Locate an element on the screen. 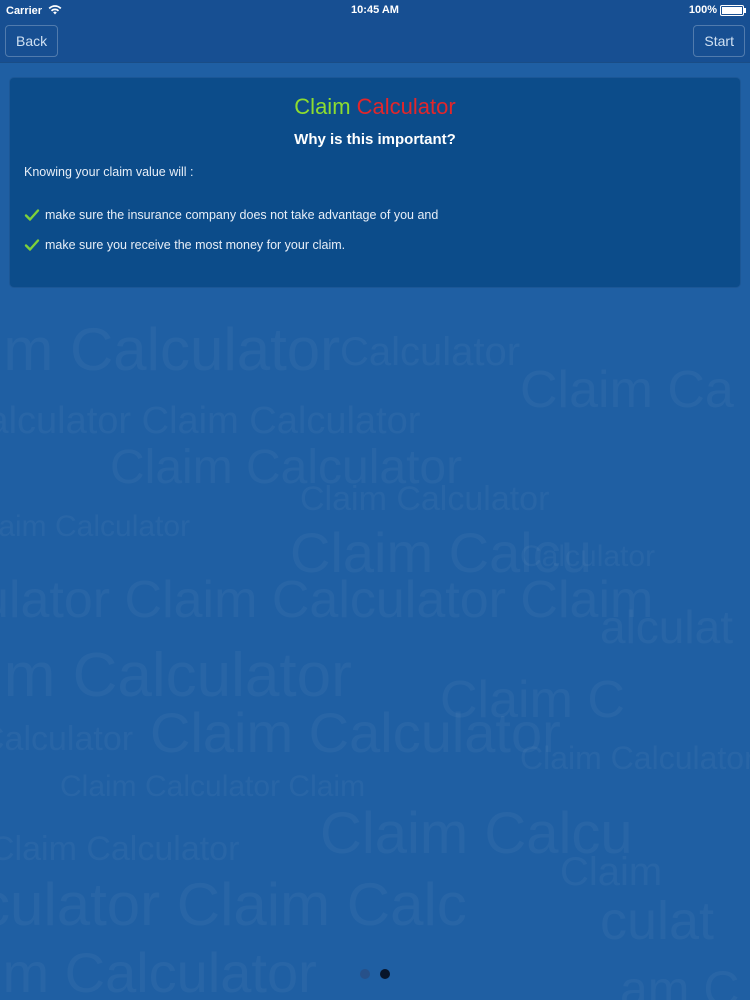  status-bar: Carrier 10:45 AM 100% is located at coordinates (375, 11).